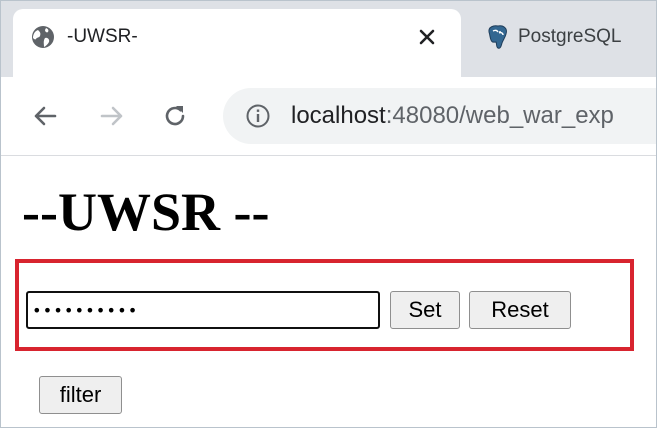 The height and width of the screenshot is (428, 657). I want to click on url-text: localhost:48080/web_war_exp, so click(452, 116).